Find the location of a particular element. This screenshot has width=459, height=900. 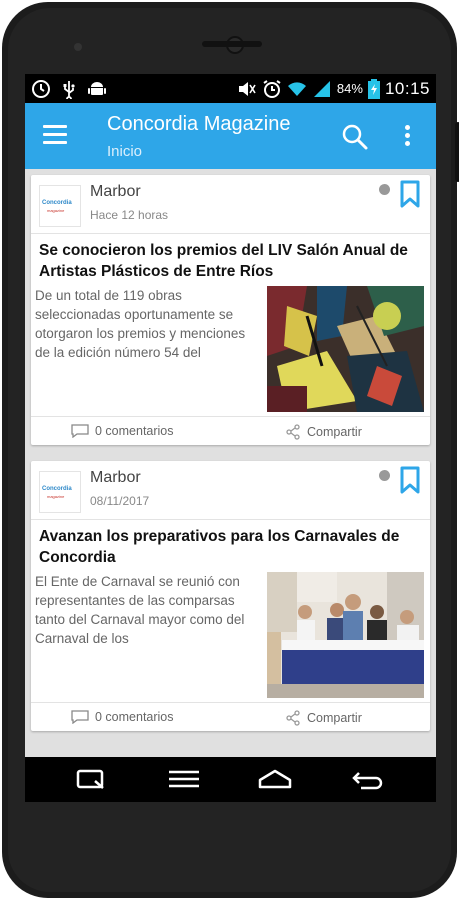

battery-percent: 84% is located at coordinates (349, 88).